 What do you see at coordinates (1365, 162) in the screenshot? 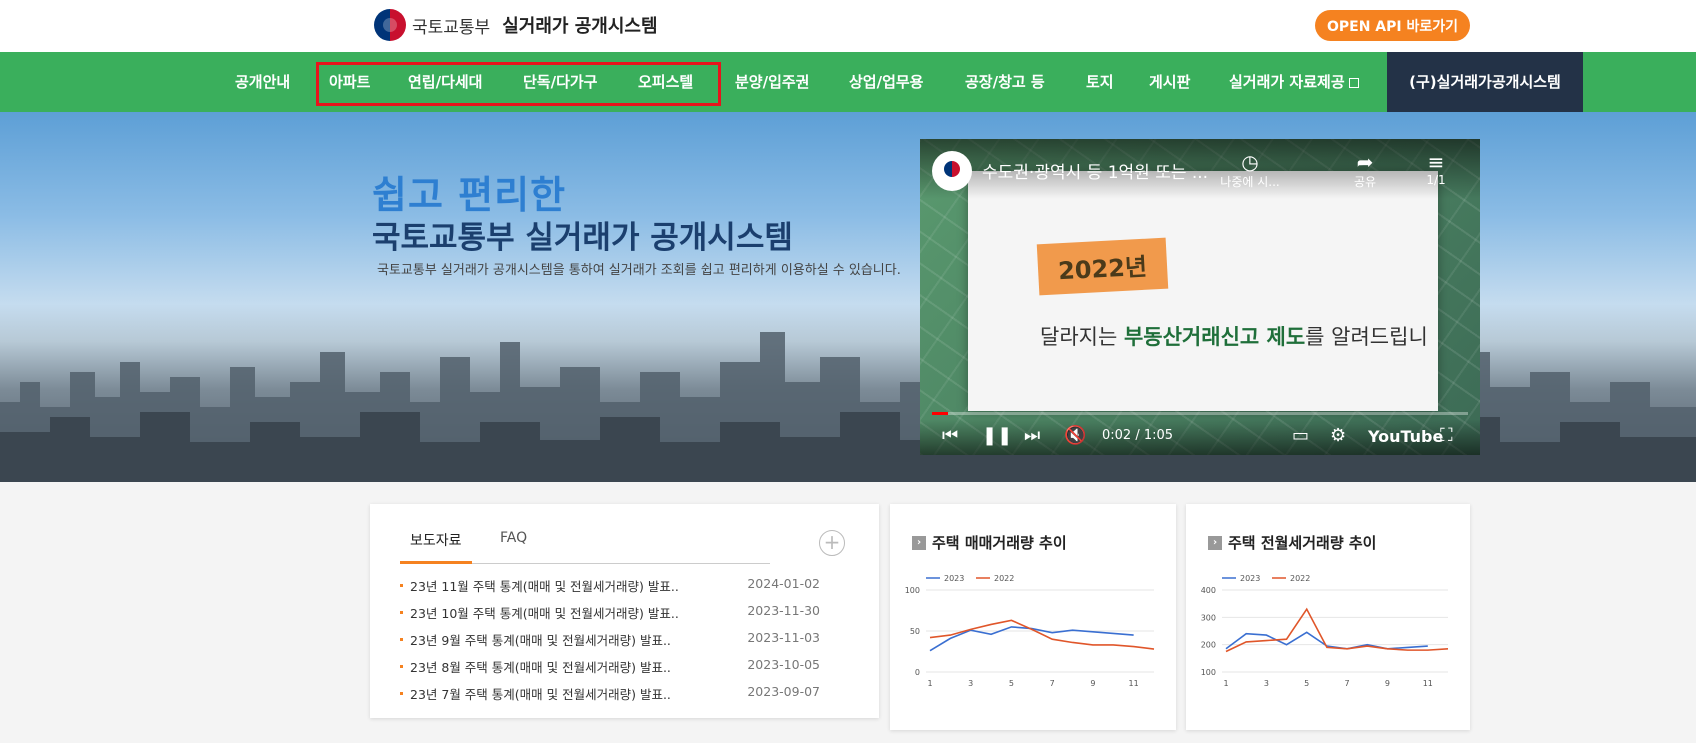
I see `share-icon: ➦` at bounding box center [1365, 162].